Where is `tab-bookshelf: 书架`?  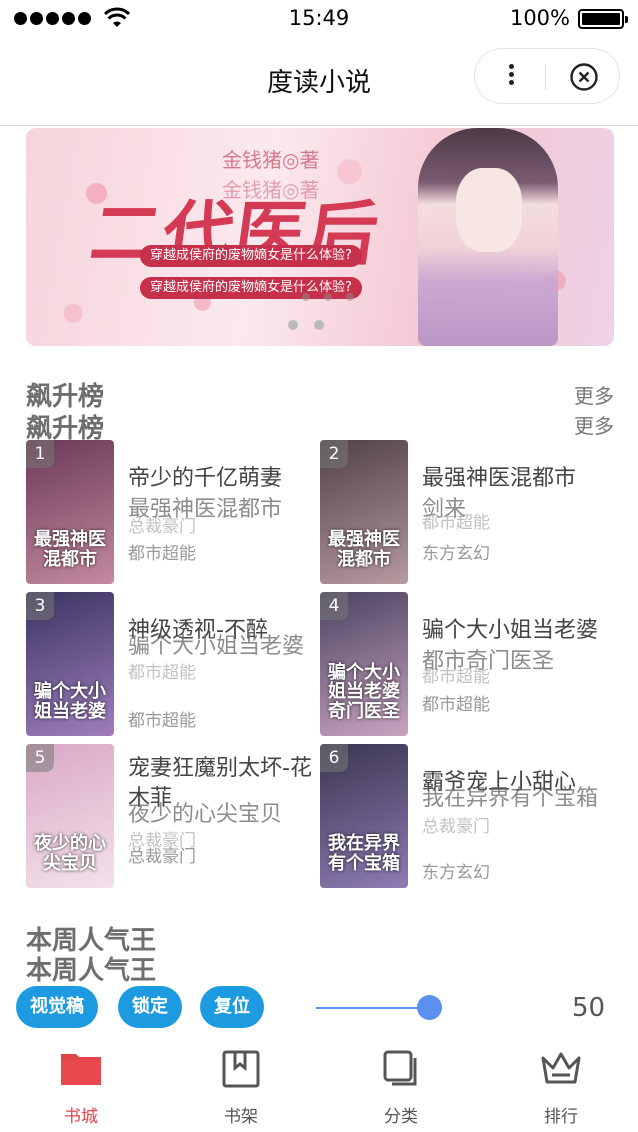
tab-bookshelf: 书架 is located at coordinates (241, 1086).